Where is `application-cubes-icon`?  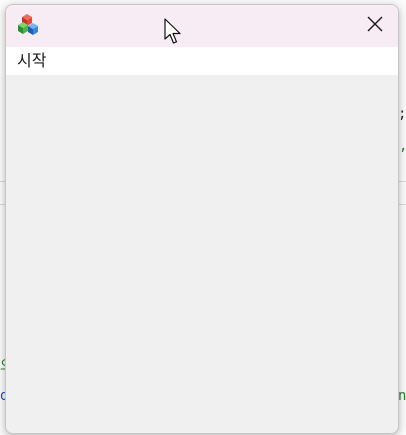 application-cubes-icon is located at coordinates (29, 25).